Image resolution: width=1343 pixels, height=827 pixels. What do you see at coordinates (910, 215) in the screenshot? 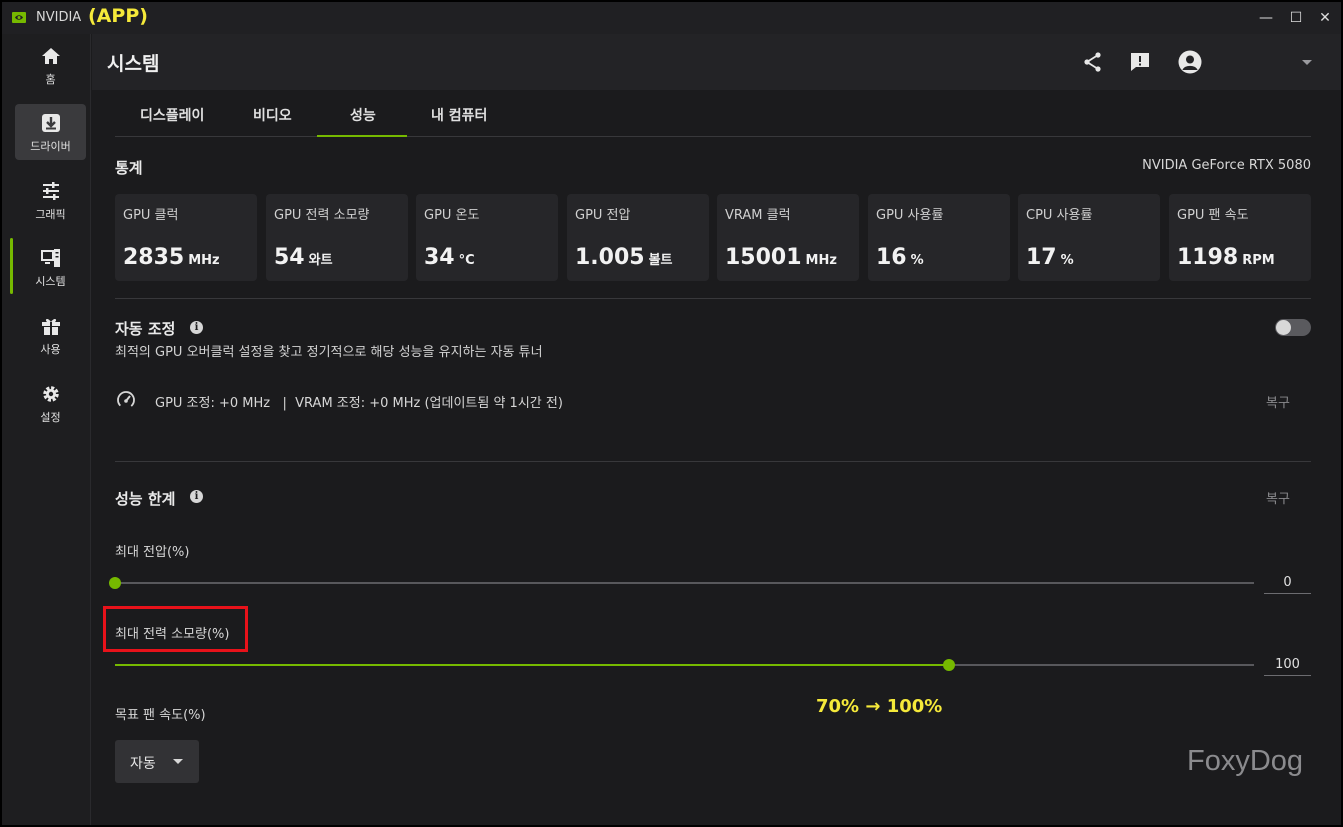
I see `stat-label: GPU 사용률` at bounding box center [910, 215].